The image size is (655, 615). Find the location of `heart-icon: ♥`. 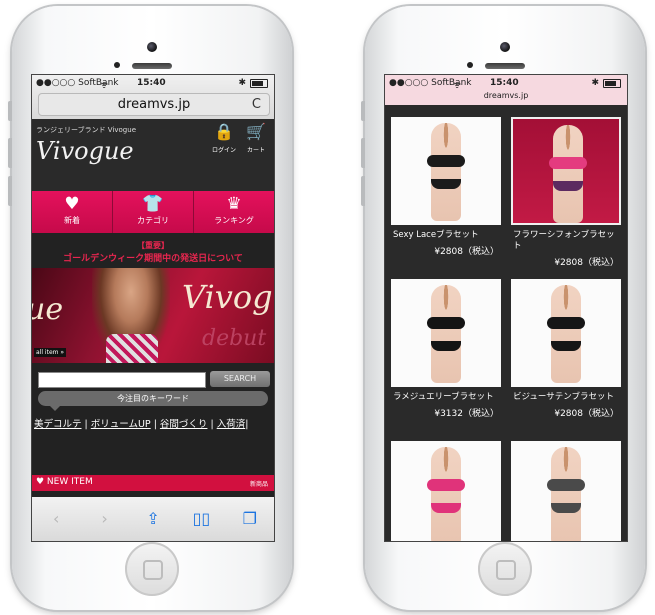

heart-icon: ♥ is located at coordinates (72, 204).